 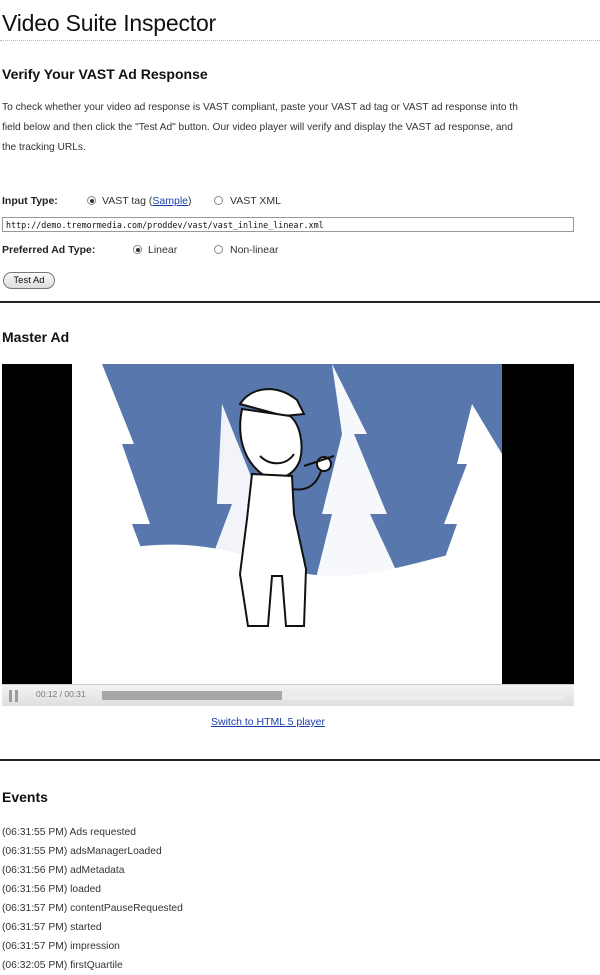 What do you see at coordinates (91, 200) in the screenshot?
I see `vast-tag-radio` at bounding box center [91, 200].